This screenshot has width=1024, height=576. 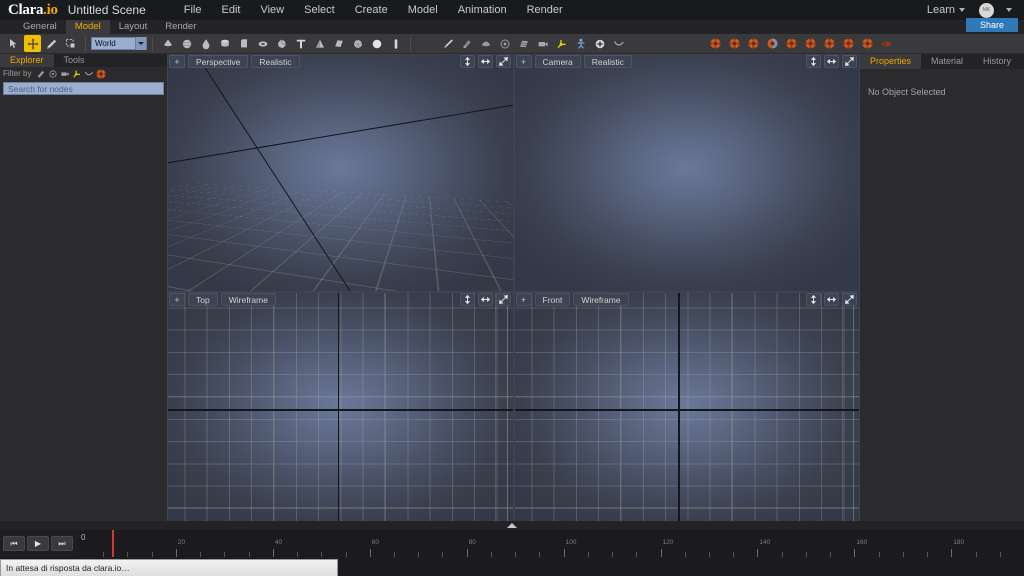 I want to click on viewport-perspective: + Perspective Realistic, so click(x=340, y=173).